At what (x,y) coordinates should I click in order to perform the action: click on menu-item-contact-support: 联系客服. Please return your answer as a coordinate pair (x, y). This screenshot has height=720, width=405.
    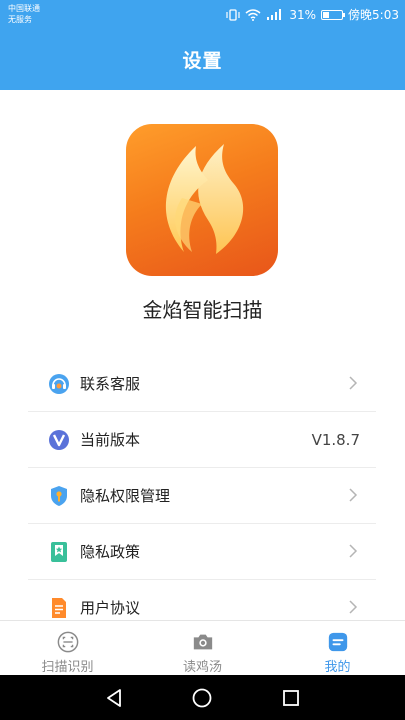
    Looking at the image, I should click on (202, 384).